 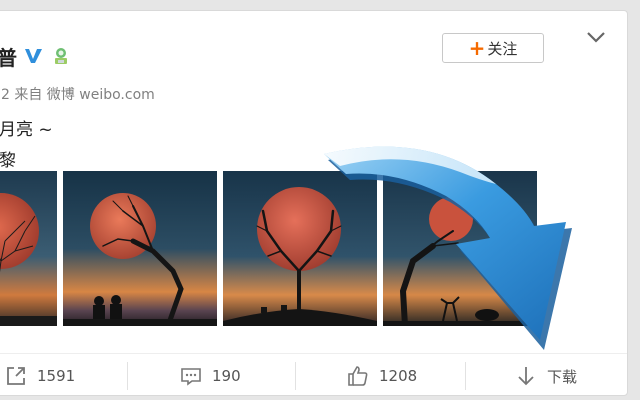 I want to click on share-count: 1591, so click(x=56, y=376).